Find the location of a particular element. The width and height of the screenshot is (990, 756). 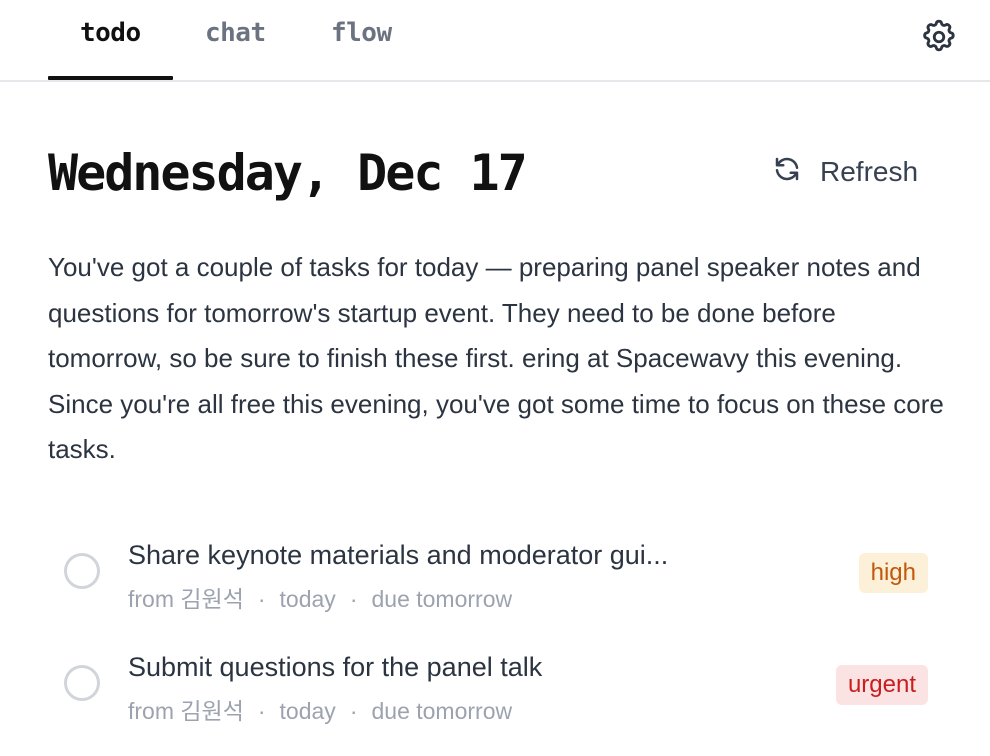

refresh-icon is located at coordinates (787, 172).